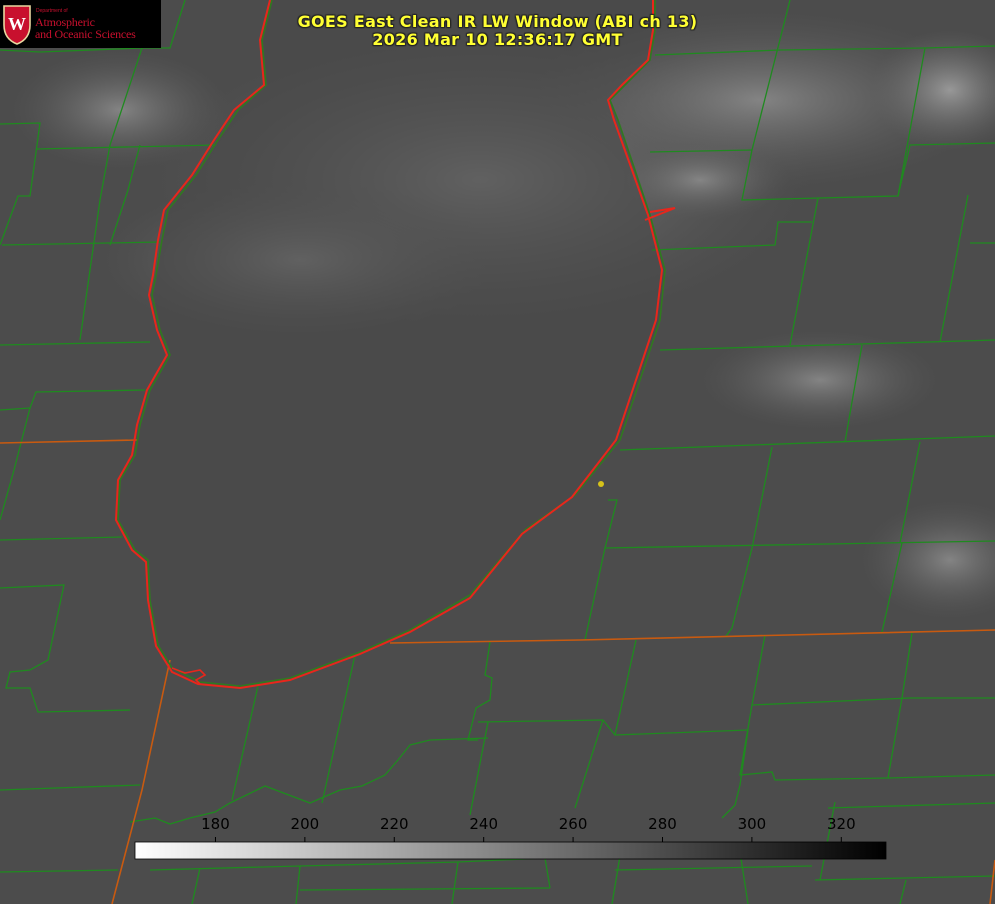 Image resolution: width=995 pixels, height=904 pixels. What do you see at coordinates (394, 824) in the screenshot?
I see `colorbar-tick-label: 220` at bounding box center [394, 824].